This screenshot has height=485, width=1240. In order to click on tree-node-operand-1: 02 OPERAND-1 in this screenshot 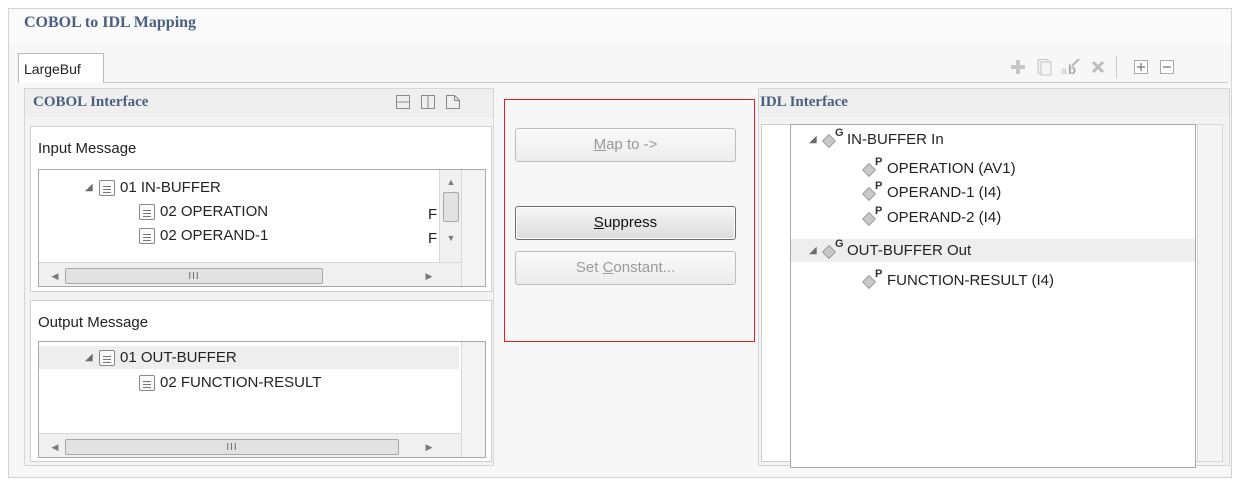, I will do `click(262, 235)`.